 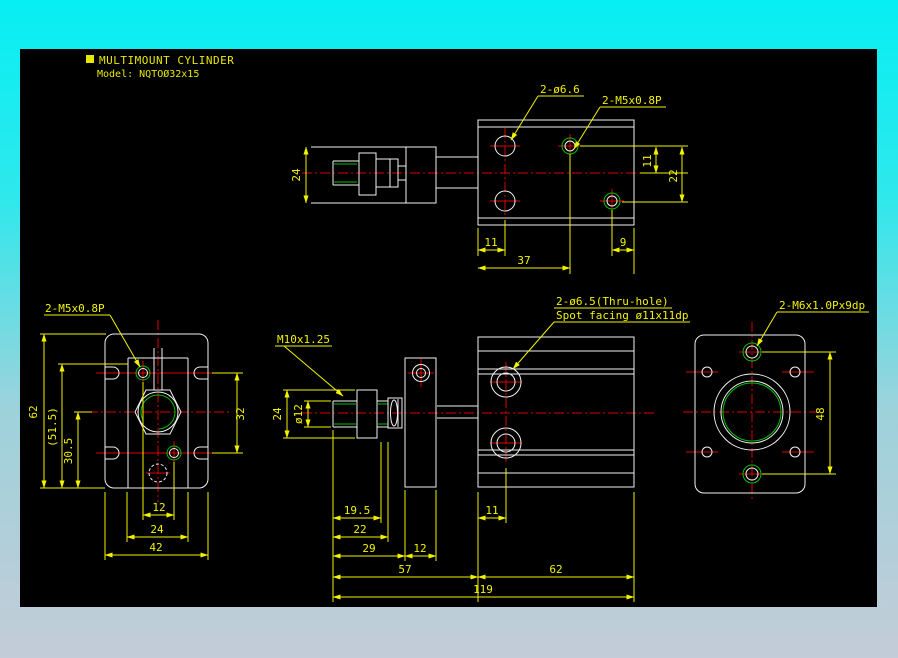 What do you see at coordinates (419, 548) in the screenshot?
I see `dim-side-plate-thk: 12` at bounding box center [419, 548].